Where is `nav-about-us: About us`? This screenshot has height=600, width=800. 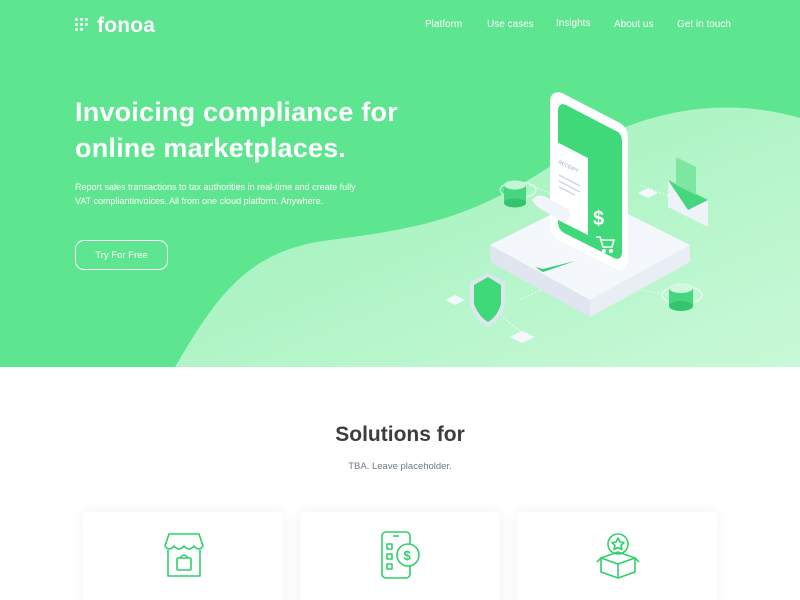
nav-about-us: About us is located at coordinates (633, 24).